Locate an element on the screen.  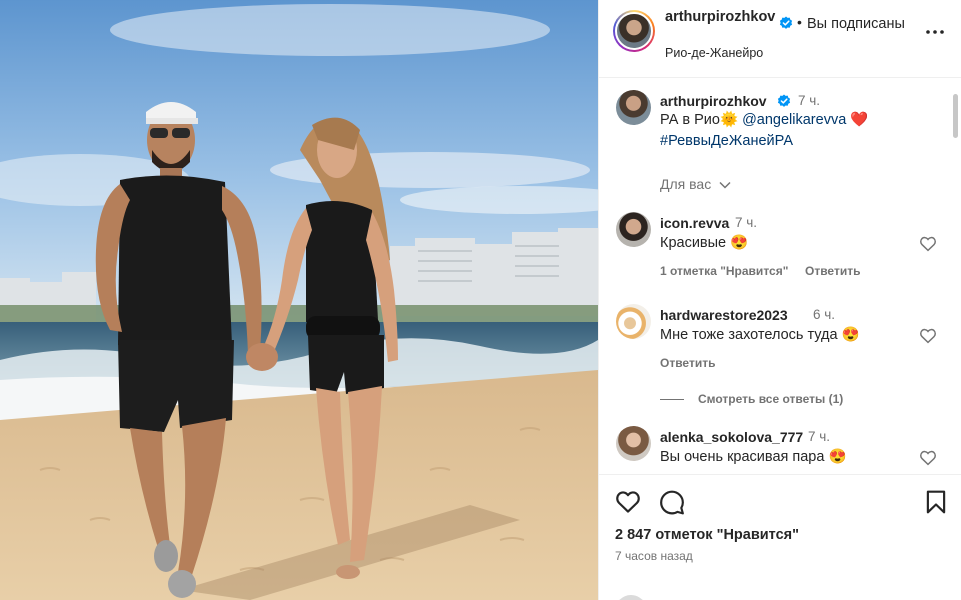
for-you-toggle: Для вас is located at coordinates (695, 184).